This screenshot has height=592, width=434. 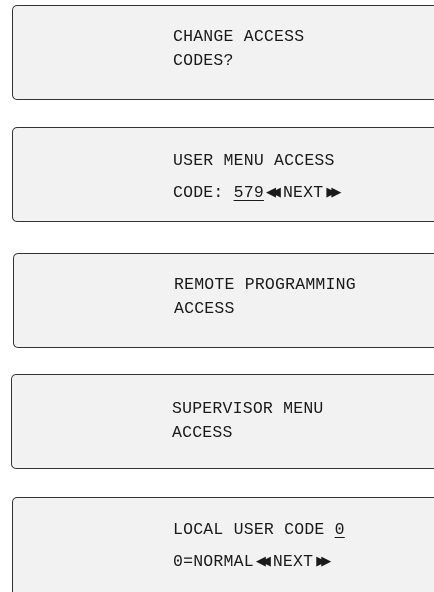 What do you see at coordinates (249, 192) in the screenshot?
I see `access-code-value: 579` at bounding box center [249, 192].